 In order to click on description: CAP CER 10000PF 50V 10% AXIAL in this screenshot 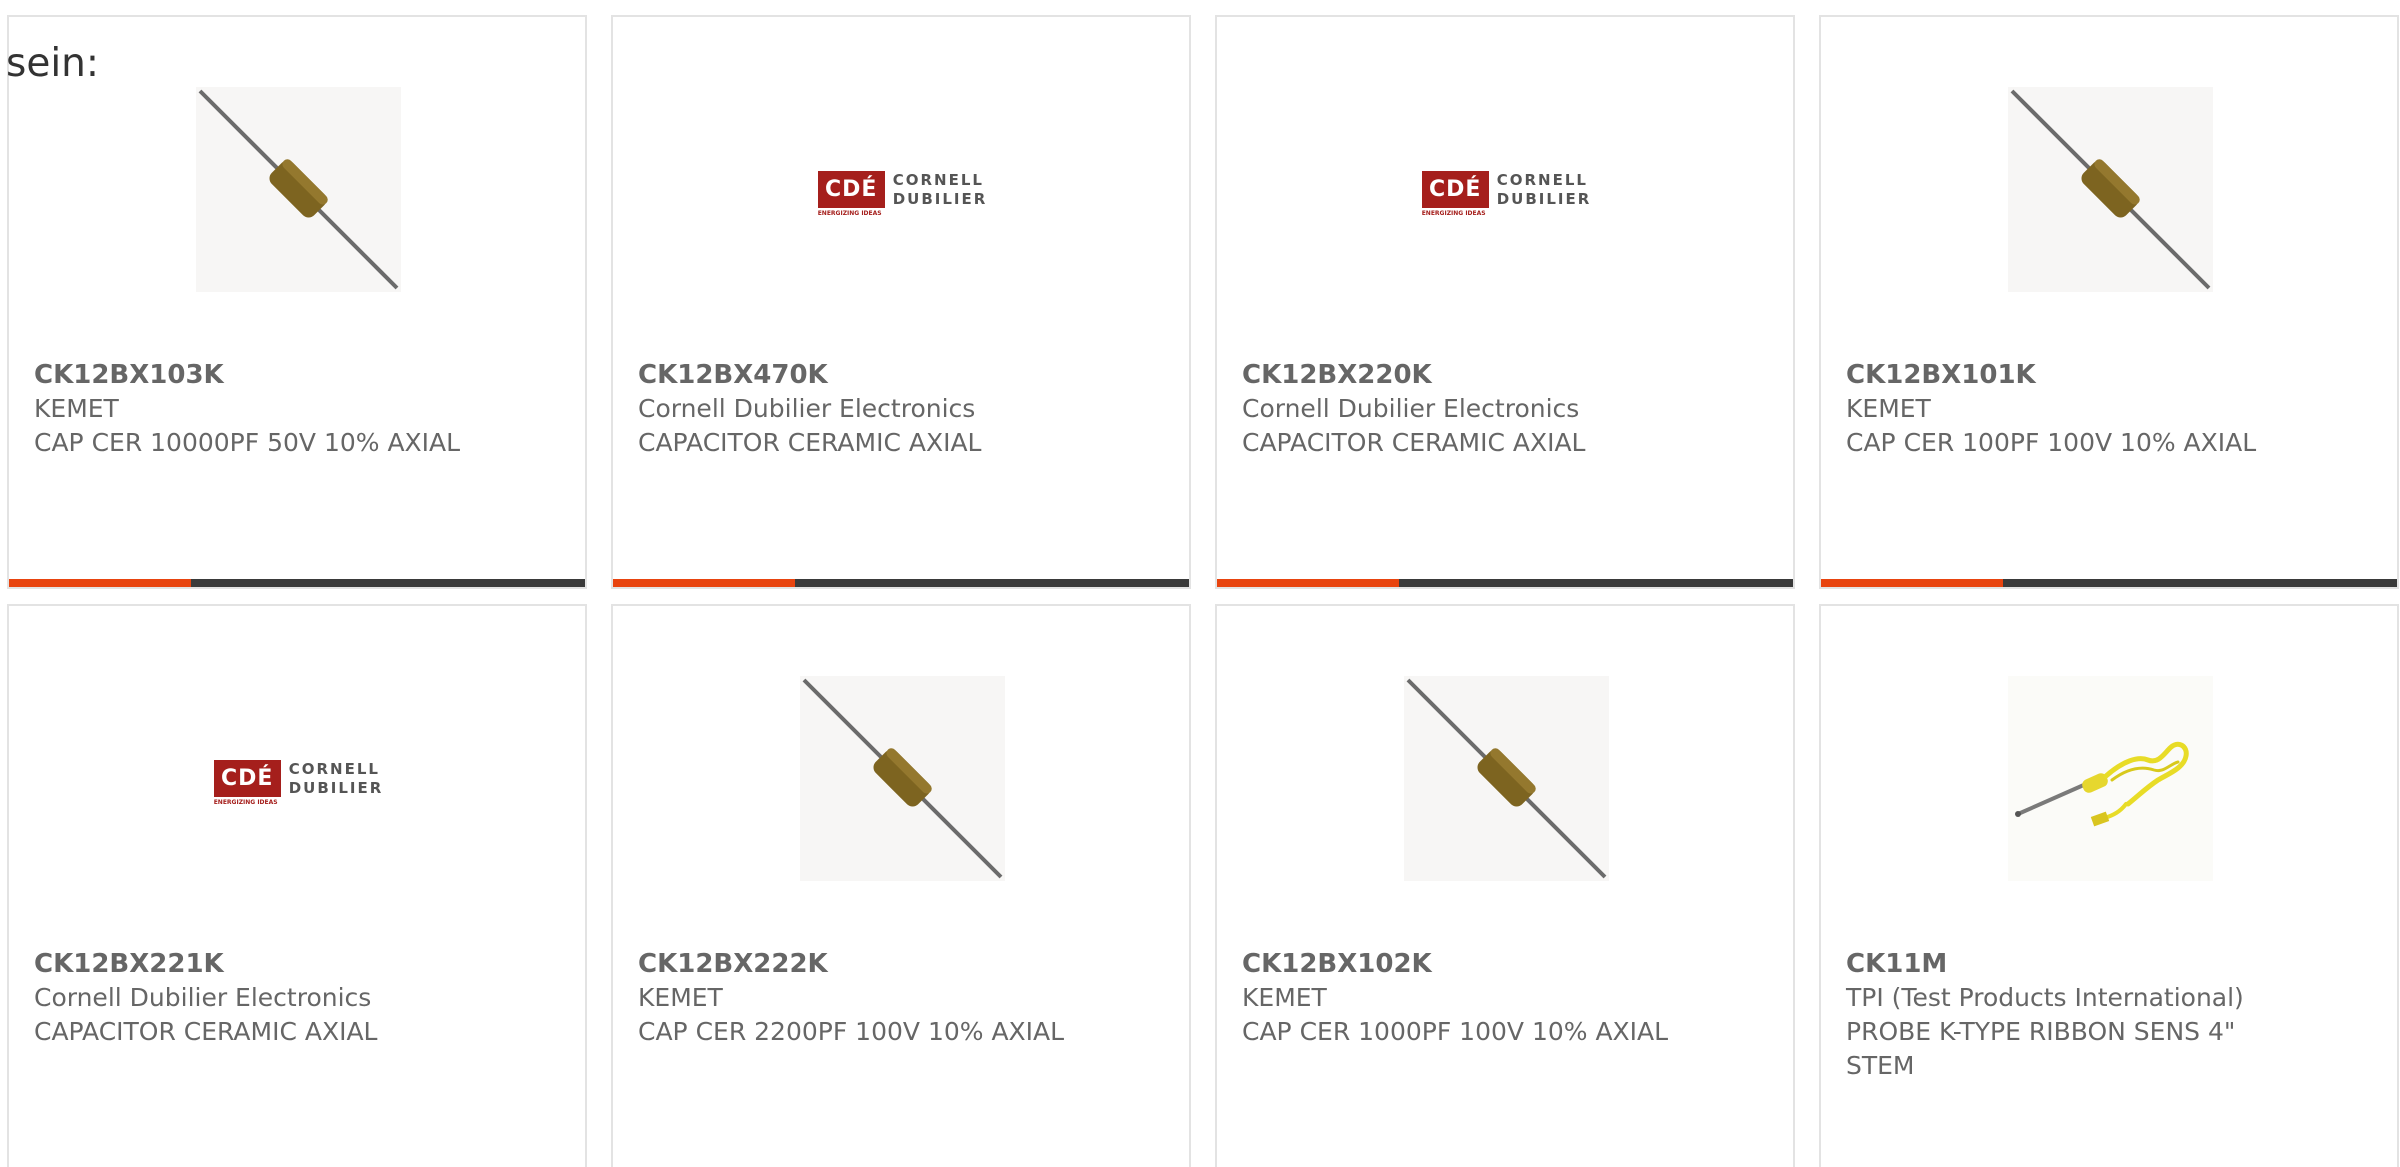, I will do `click(247, 442)`.